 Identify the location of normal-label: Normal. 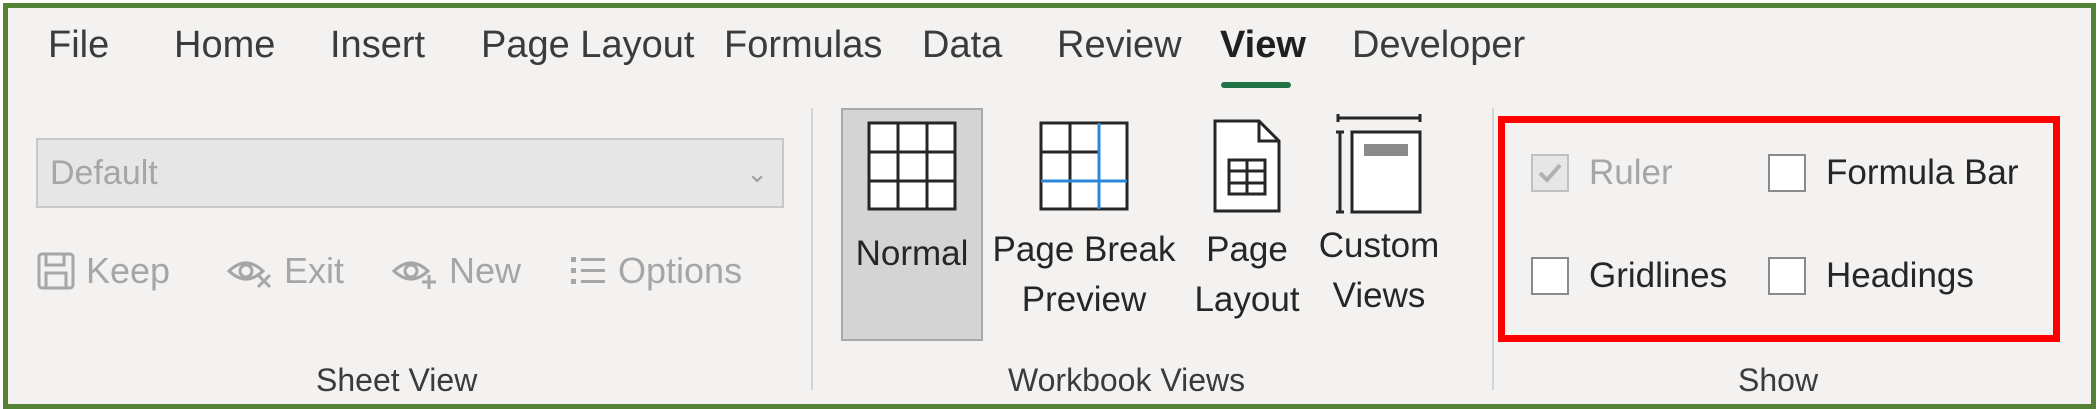
(912, 253).